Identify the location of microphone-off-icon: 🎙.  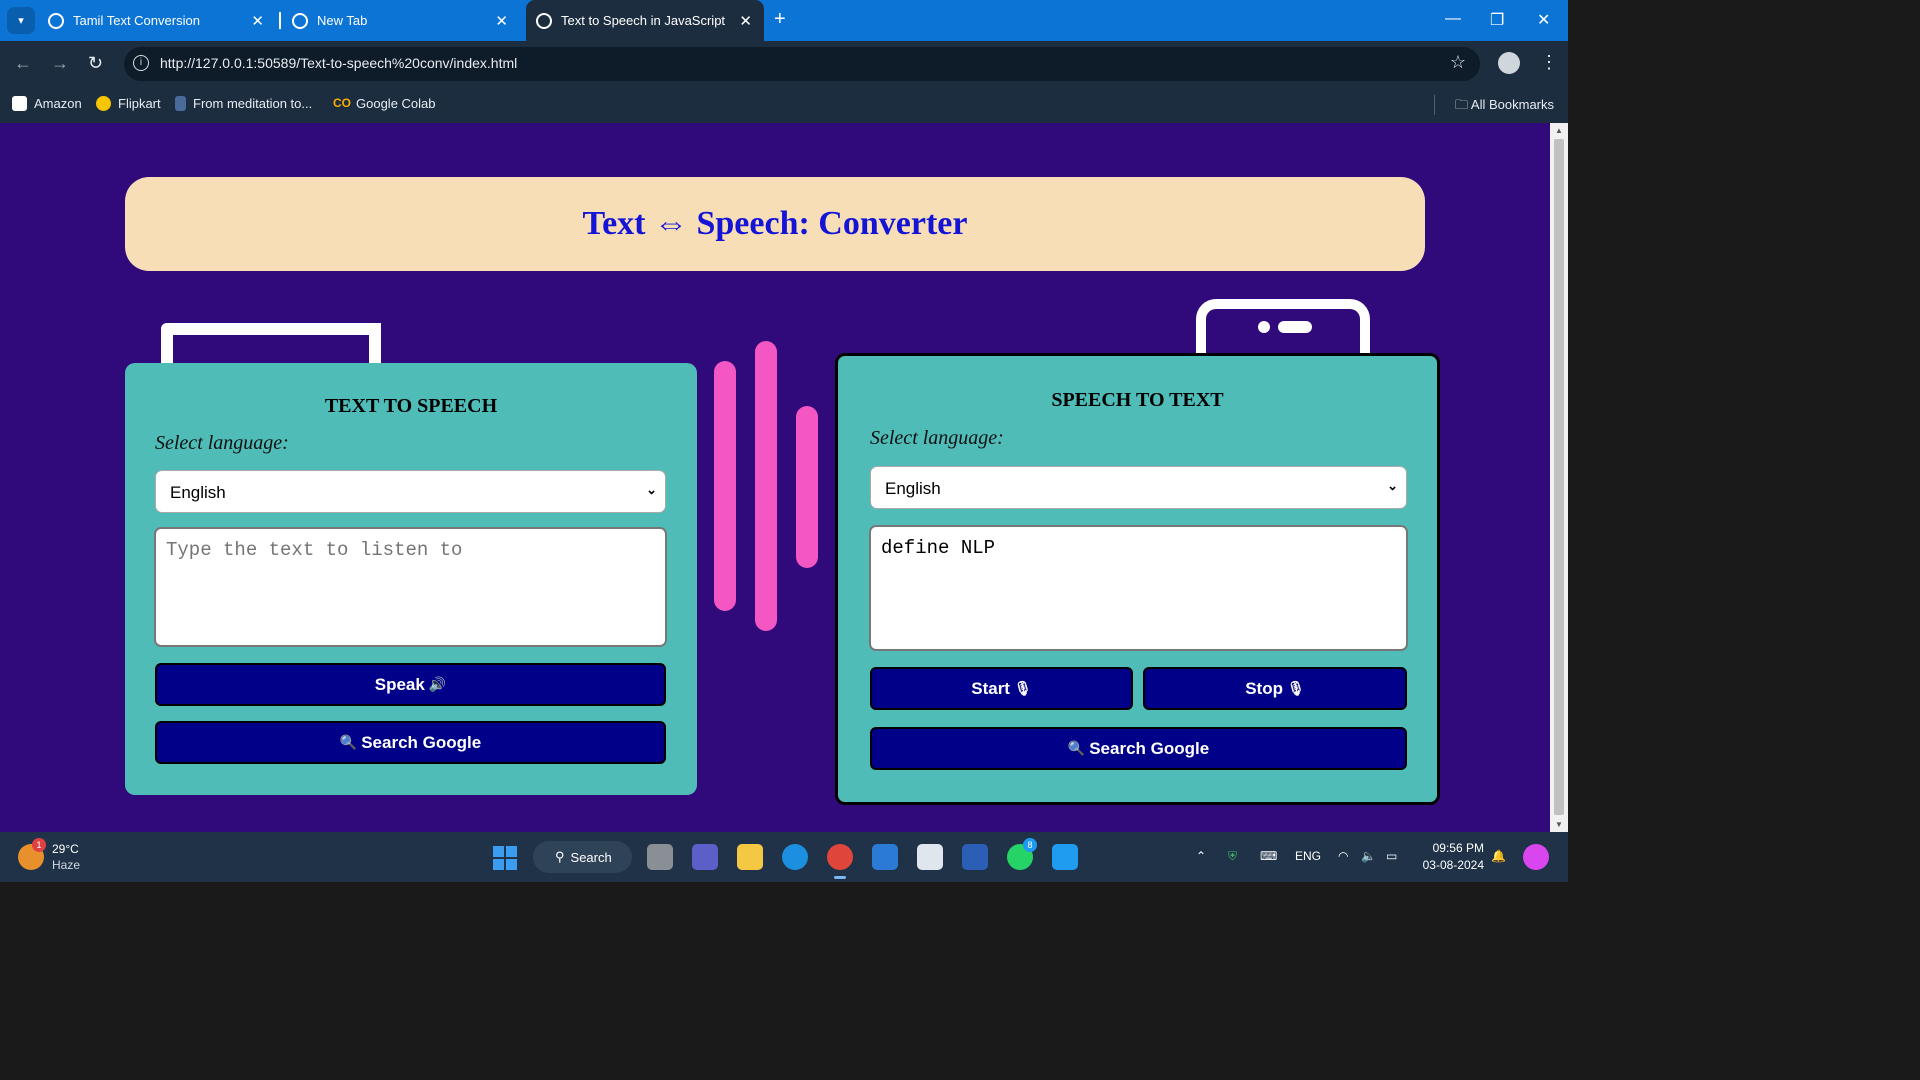
(1296, 688).